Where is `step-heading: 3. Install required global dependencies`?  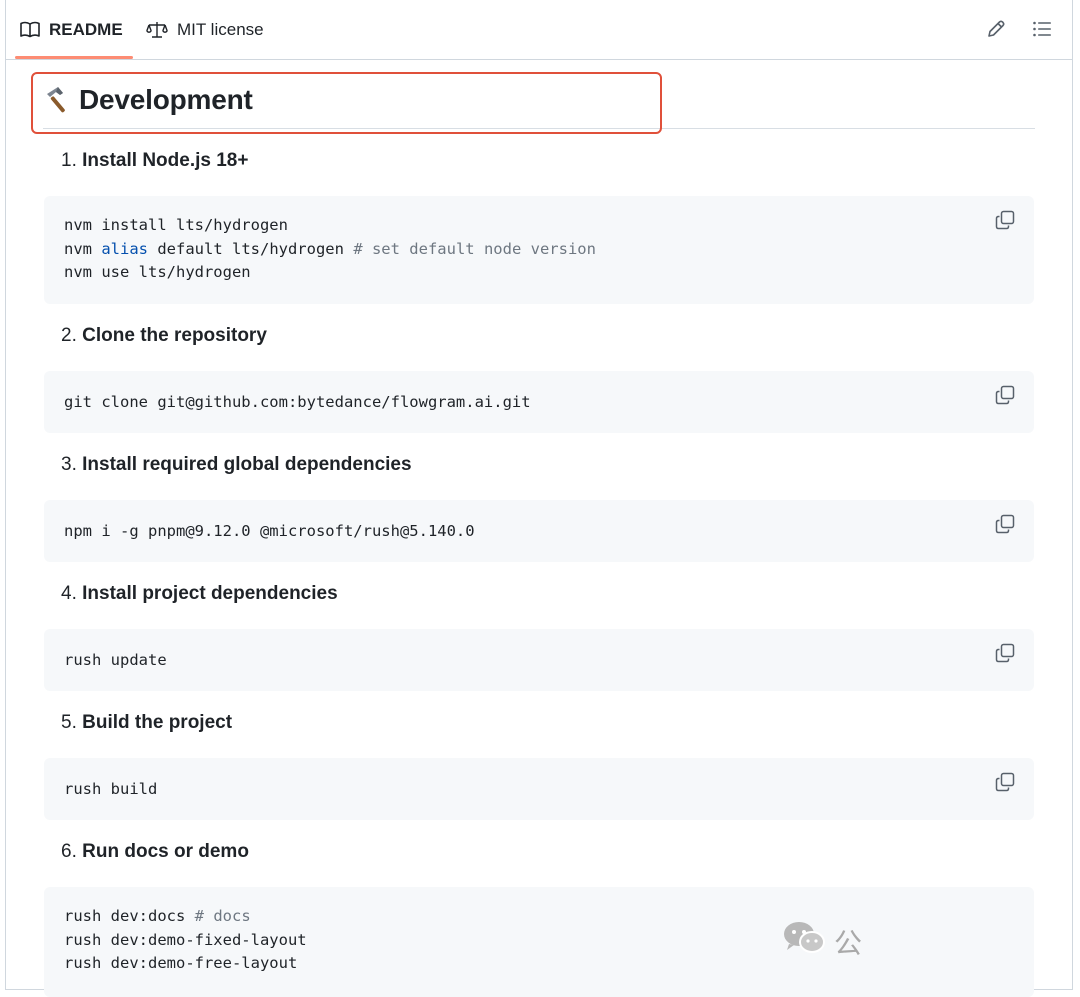
step-heading: 3. Install required global dependencies is located at coordinates (236, 465).